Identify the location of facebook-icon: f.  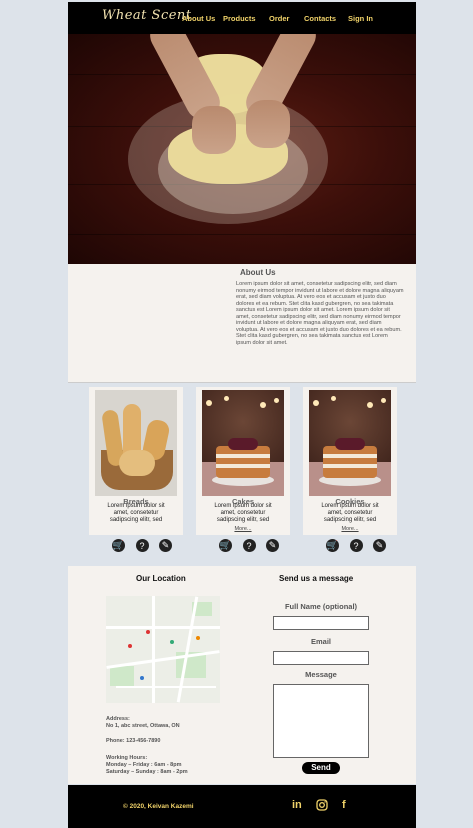
(344, 805).